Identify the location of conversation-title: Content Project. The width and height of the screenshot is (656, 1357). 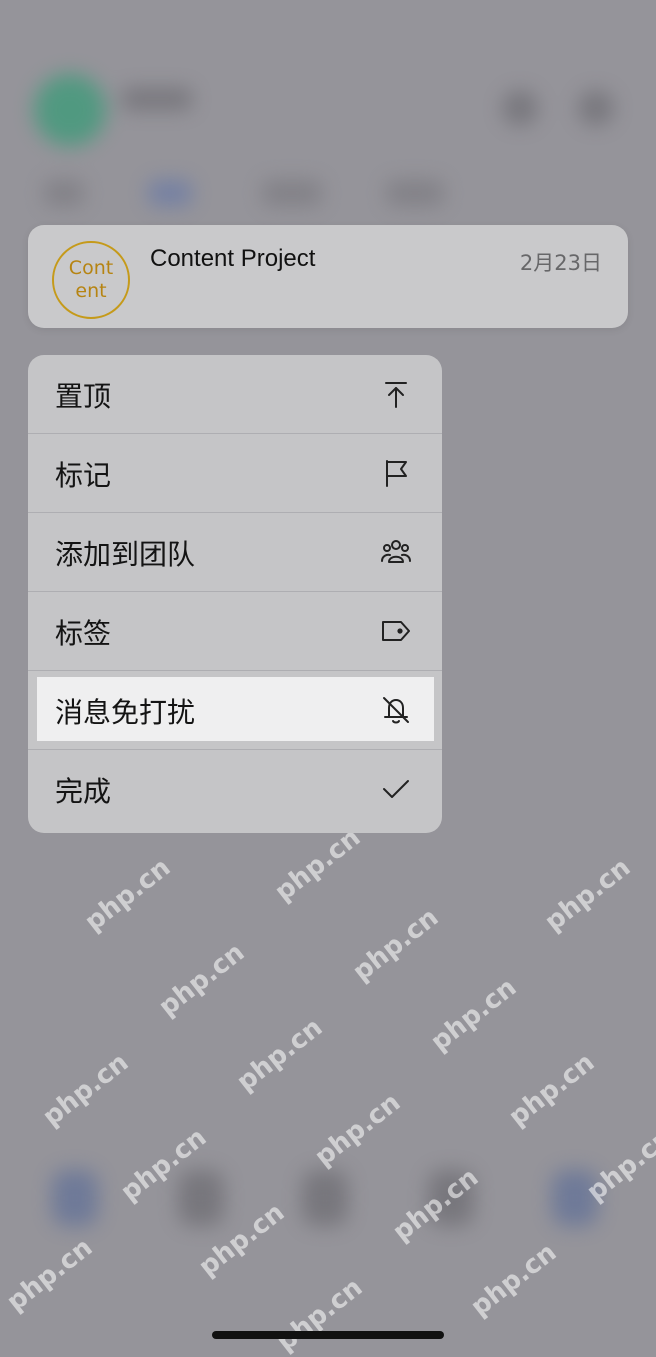
(233, 258).